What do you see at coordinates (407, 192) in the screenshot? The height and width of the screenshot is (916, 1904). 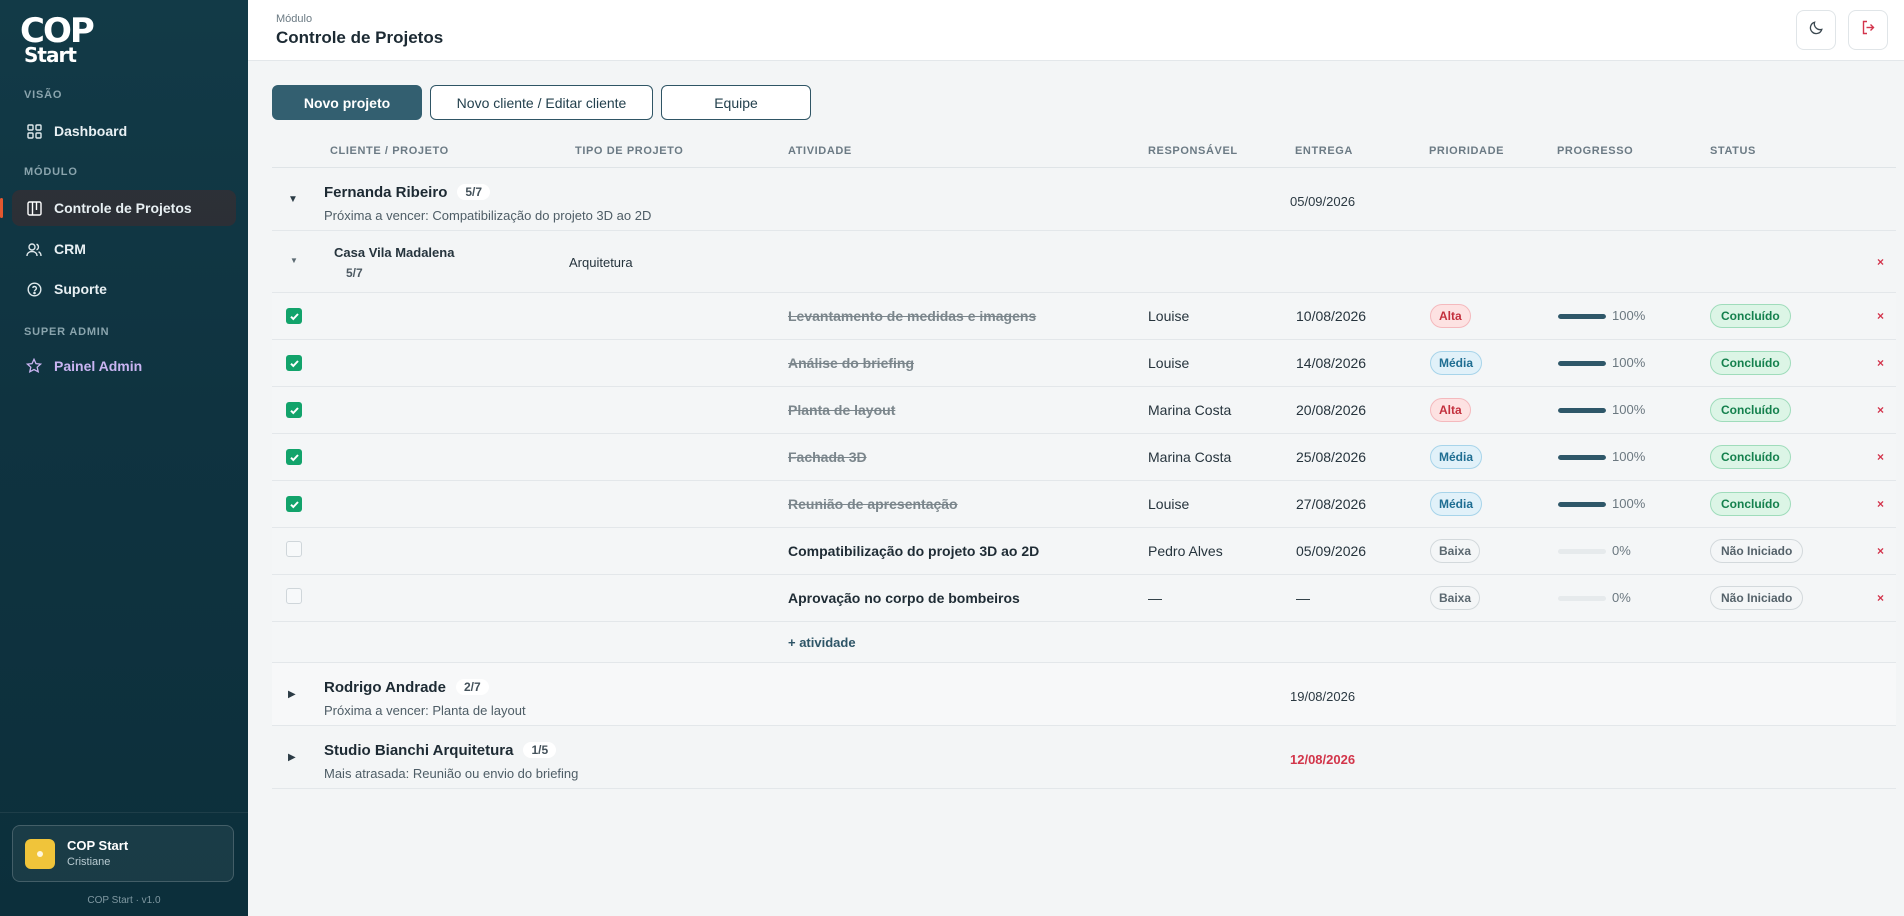 I see `client-name: Fernanda Ribeiro 5/7` at bounding box center [407, 192].